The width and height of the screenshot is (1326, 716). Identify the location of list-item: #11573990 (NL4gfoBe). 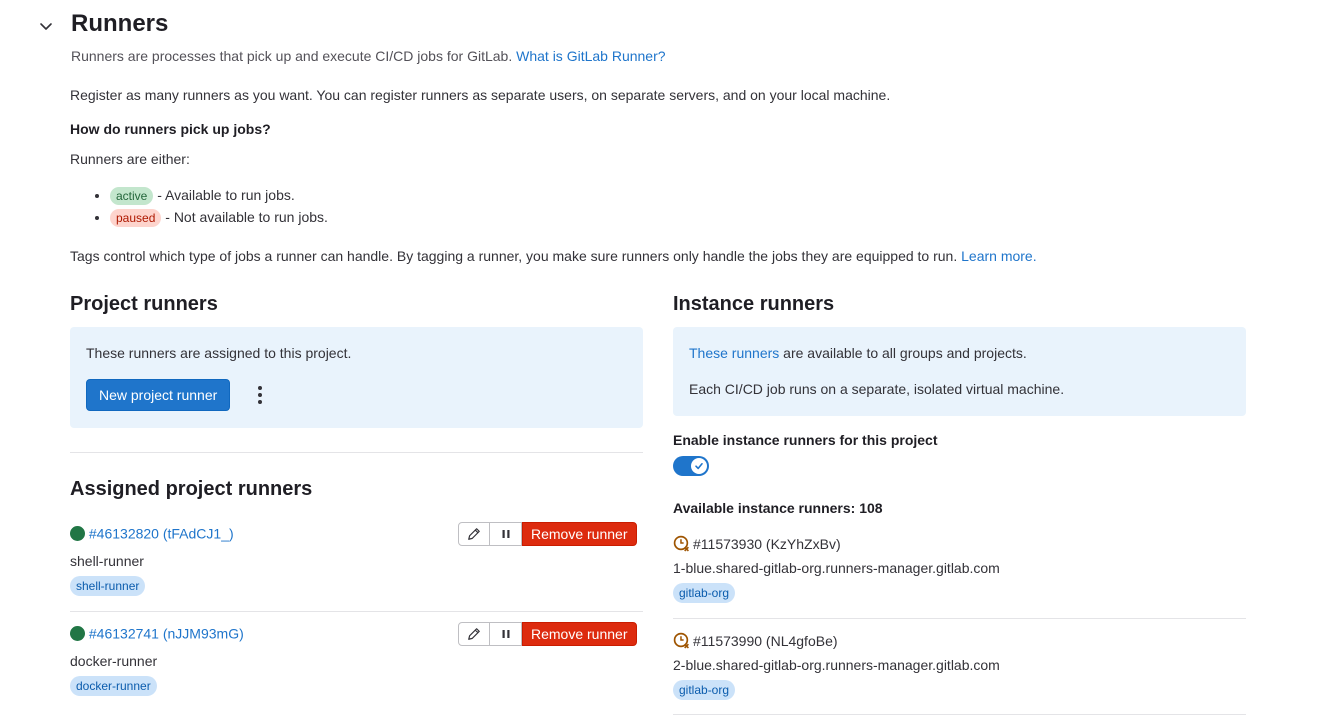
(755, 640).